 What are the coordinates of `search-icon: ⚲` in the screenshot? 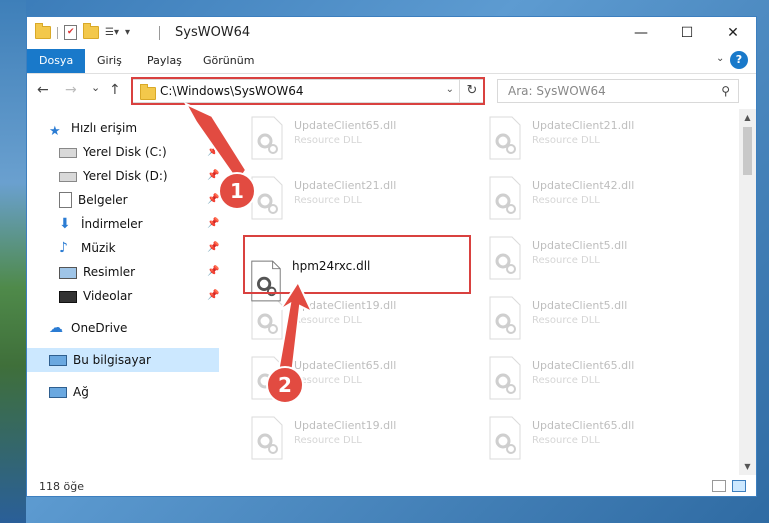 It's located at (725, 91).